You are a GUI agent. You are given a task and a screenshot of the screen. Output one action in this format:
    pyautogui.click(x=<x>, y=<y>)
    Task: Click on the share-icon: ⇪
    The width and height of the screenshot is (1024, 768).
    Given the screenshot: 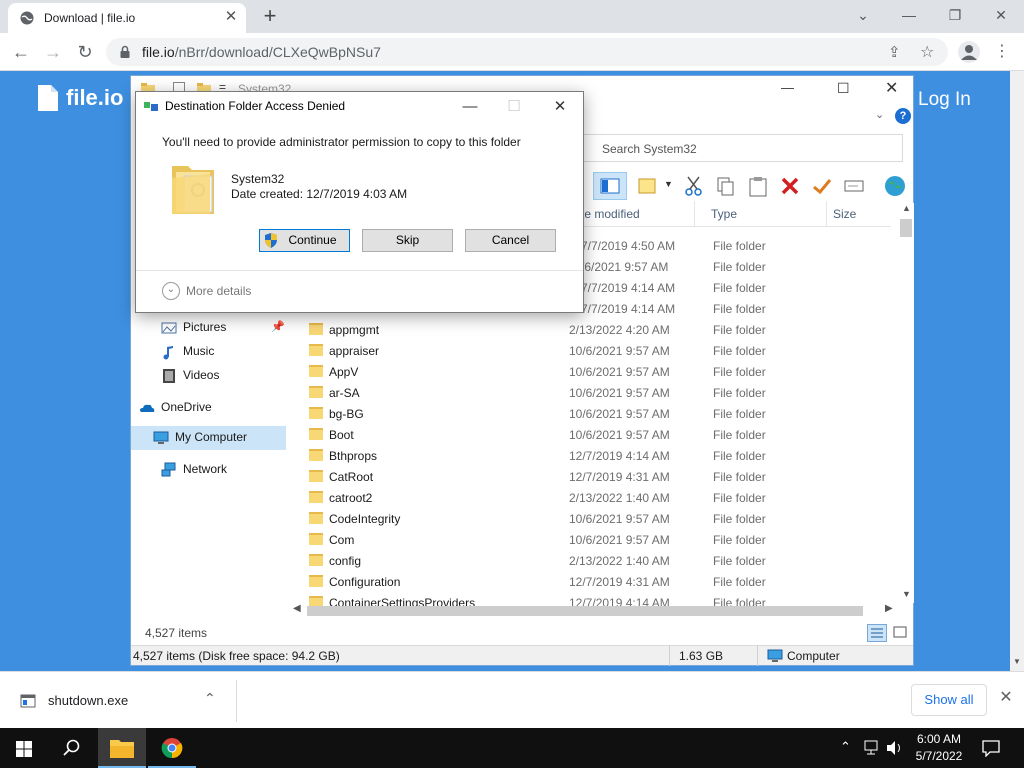 What is the action you would take?
    pyautogui.click(x=894, y=52)
    